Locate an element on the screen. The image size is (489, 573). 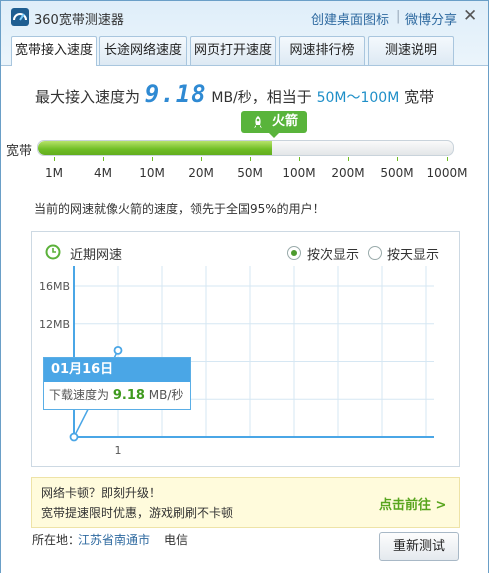
promo-subtext: 宽带提速限时优惠，游戏刷刷不卡顿 is located at coordinates (137, 513).